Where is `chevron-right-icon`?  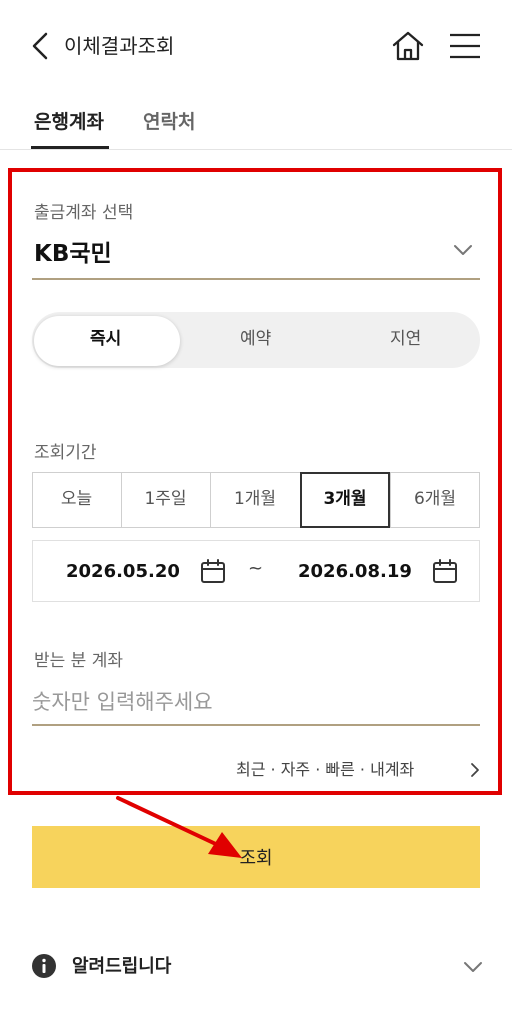 chevron-right-icon is located at coordinates (475, 770).